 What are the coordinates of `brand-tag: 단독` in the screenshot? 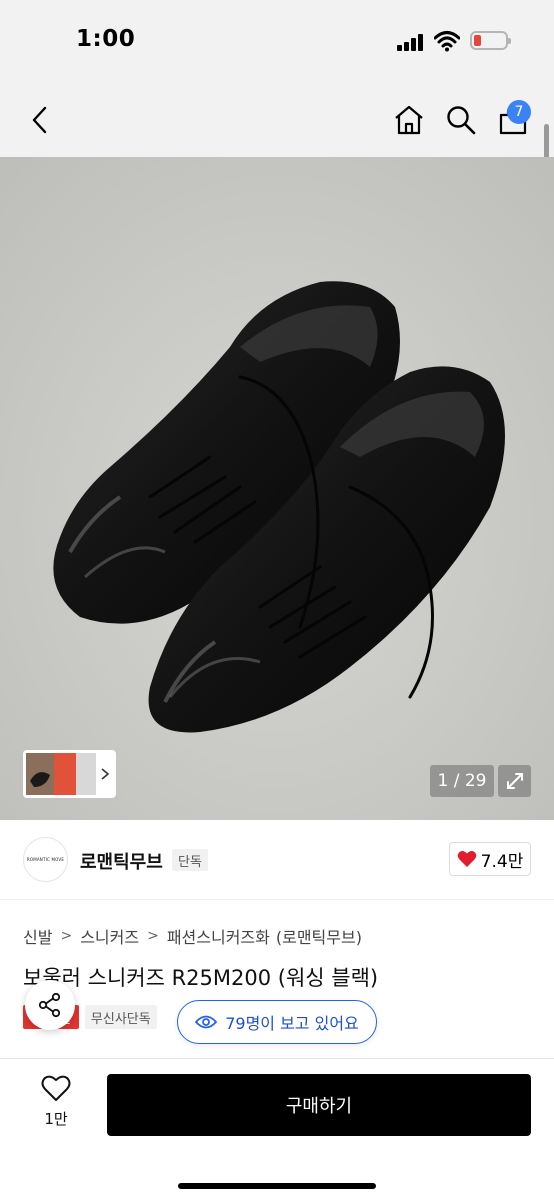 It's located at (190, 860).